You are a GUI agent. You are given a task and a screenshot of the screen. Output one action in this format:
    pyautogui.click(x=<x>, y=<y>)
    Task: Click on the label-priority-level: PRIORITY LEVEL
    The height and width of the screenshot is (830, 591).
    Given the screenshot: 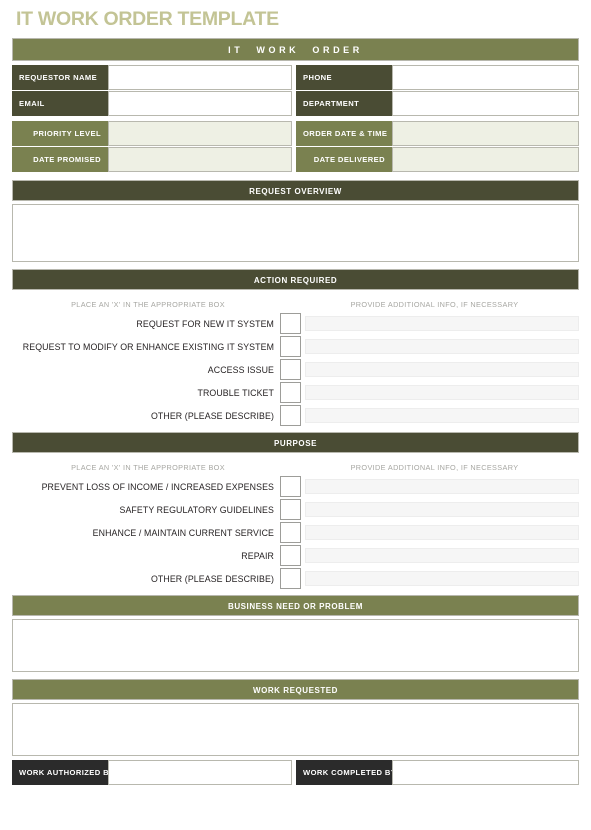 What is the action you would take?
    pyautogui.click(x=60, y=134)
    